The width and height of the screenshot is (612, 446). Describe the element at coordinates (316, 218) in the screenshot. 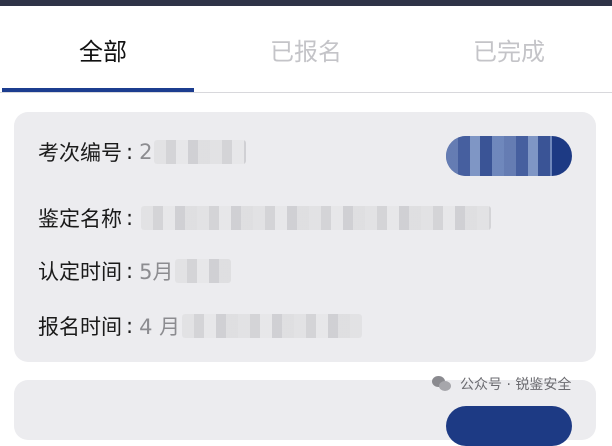

I see `redacted-appraisal-name` at that location.